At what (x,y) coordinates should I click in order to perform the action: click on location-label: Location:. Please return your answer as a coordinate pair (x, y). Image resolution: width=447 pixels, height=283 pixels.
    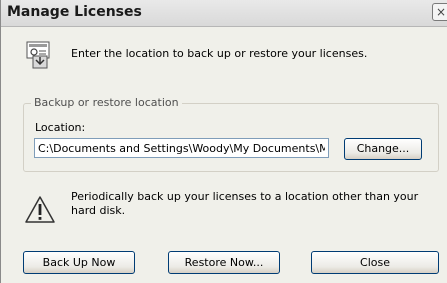
    Looking at the image, I should click on (60, 127).